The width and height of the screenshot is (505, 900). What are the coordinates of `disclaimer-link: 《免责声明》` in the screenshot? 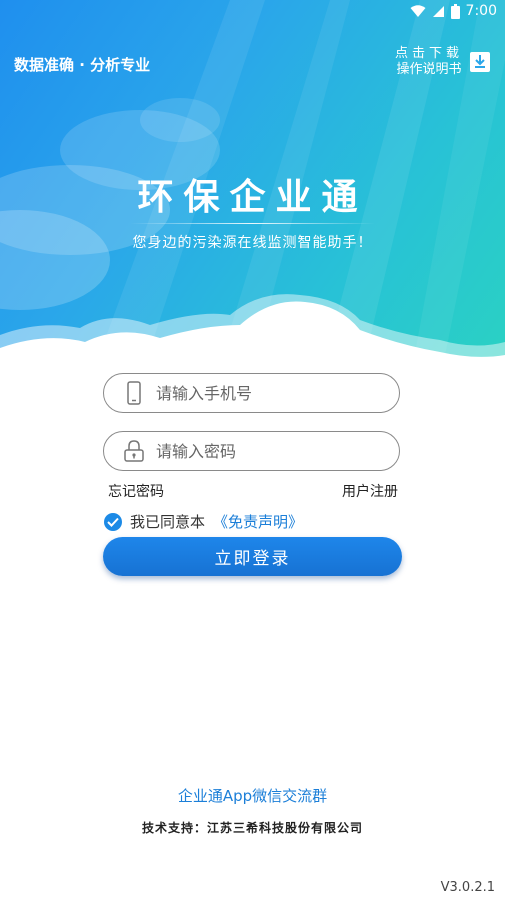 It's located at (258, 521).